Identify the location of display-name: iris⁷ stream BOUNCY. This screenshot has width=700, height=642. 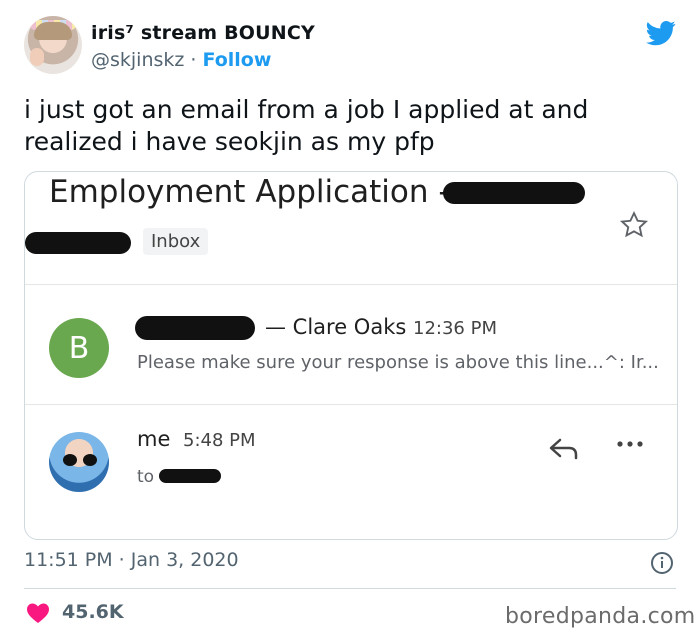
(203, 33).